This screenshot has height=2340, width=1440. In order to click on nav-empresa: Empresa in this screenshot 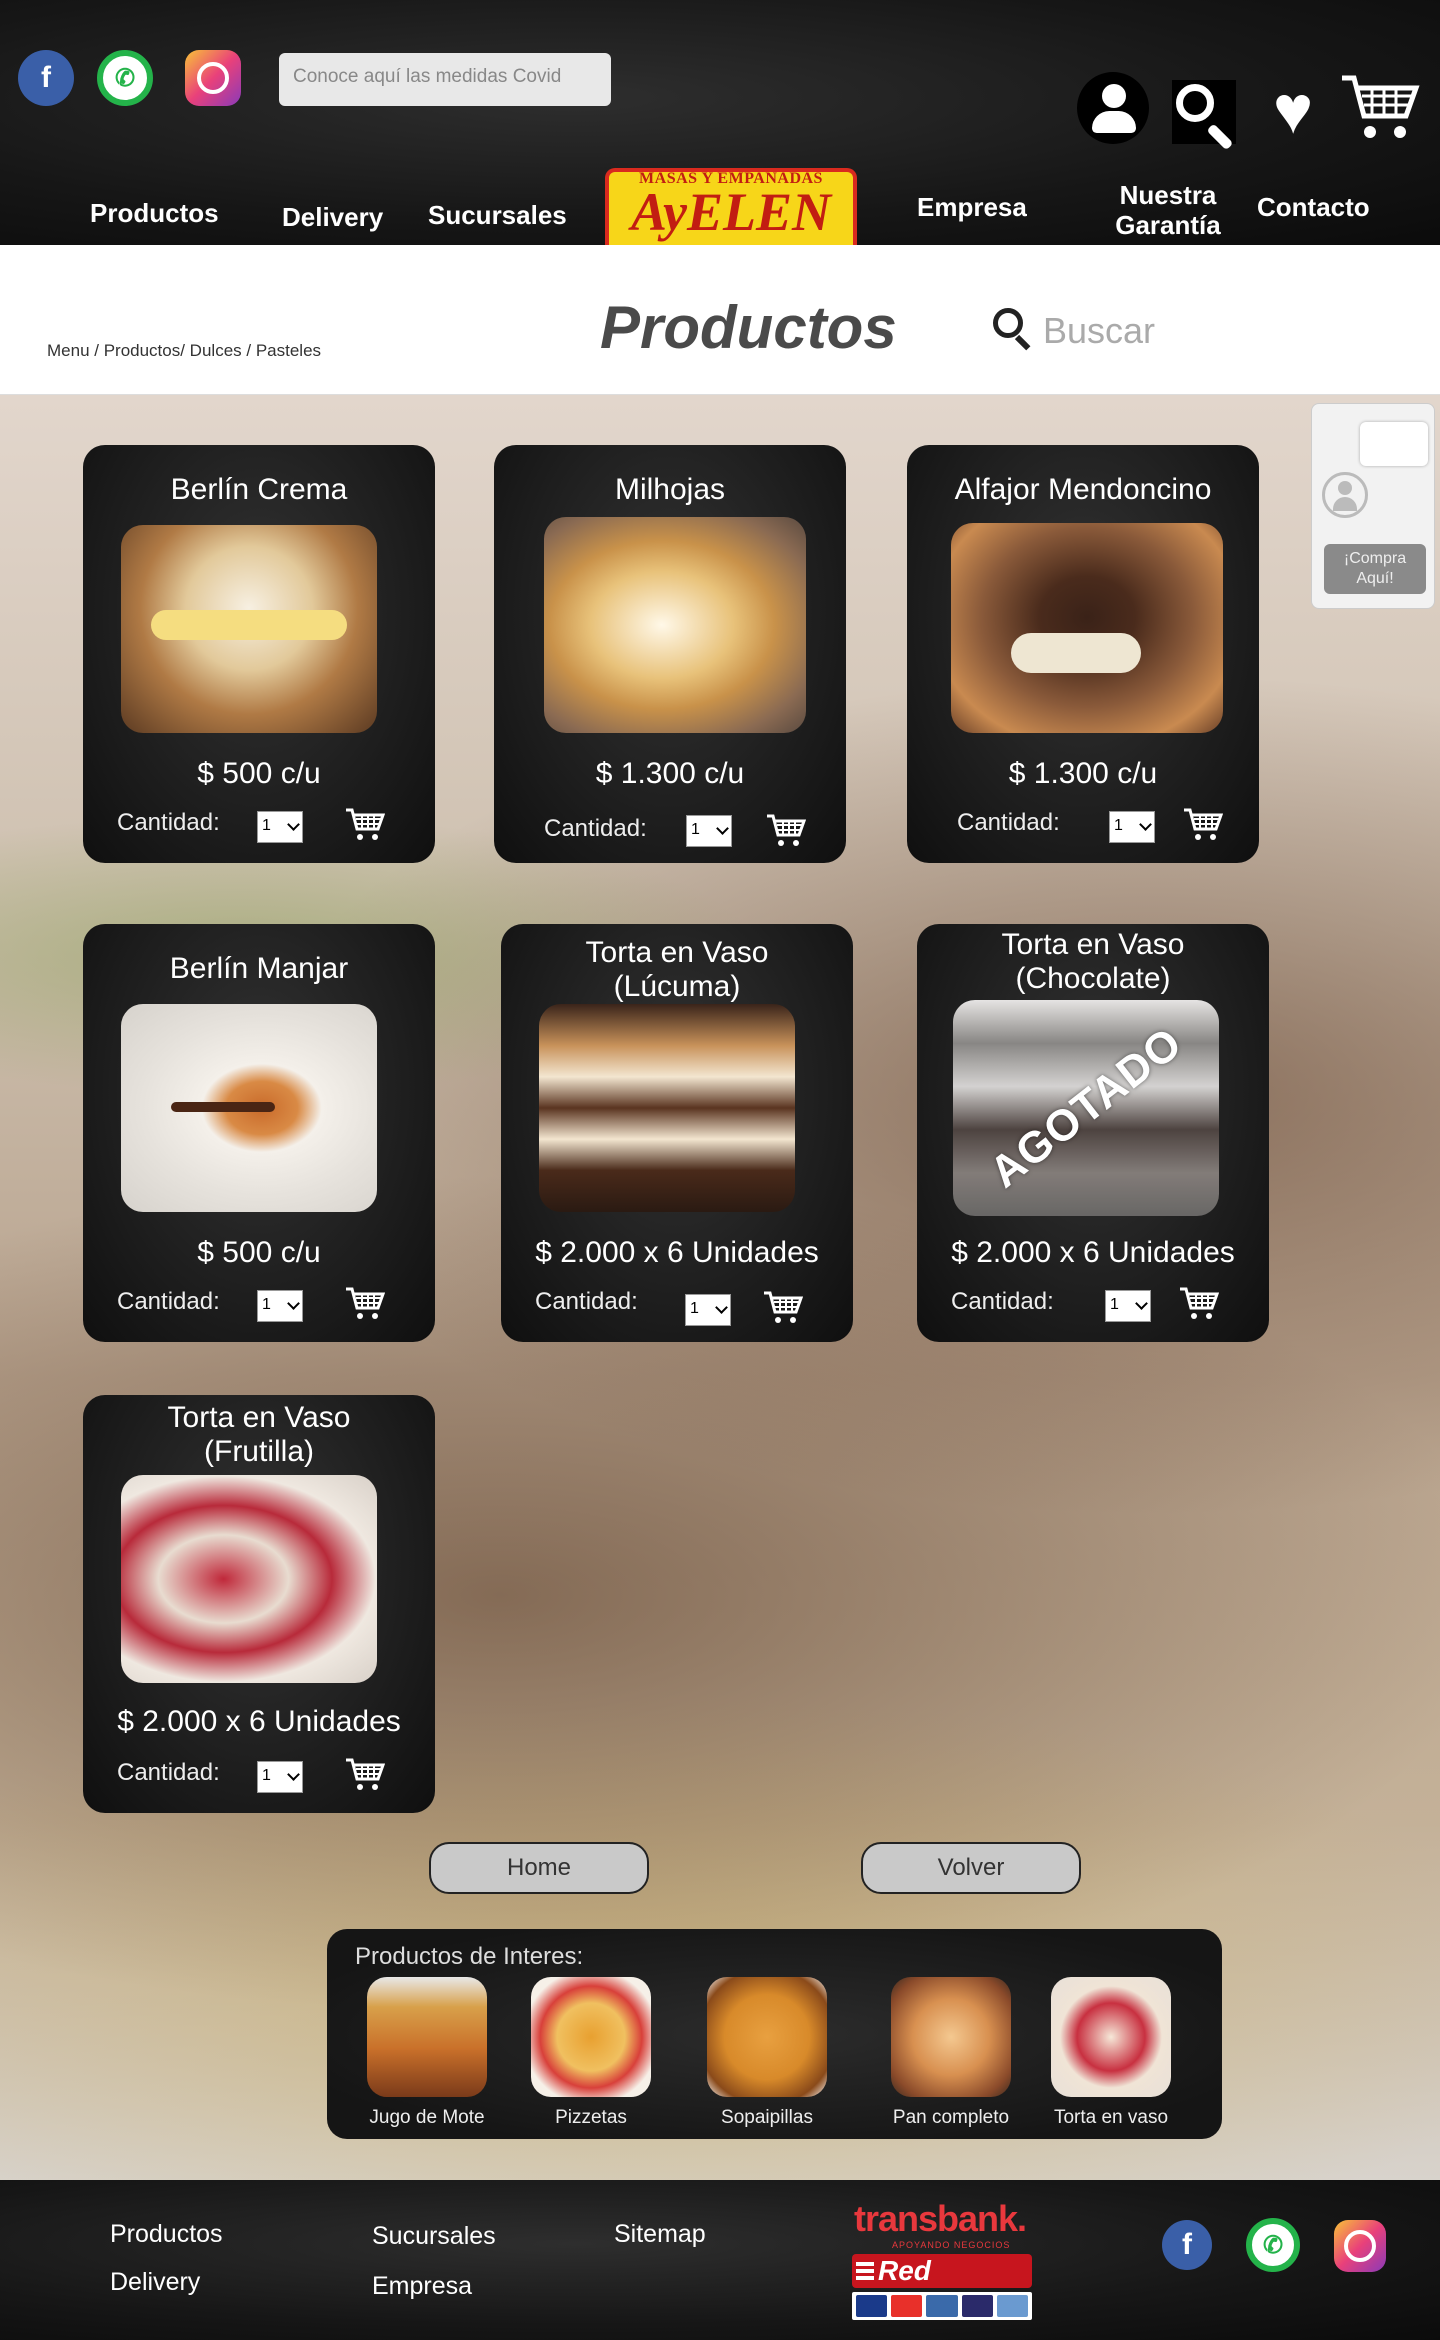, I will do `click(972, 207)`.